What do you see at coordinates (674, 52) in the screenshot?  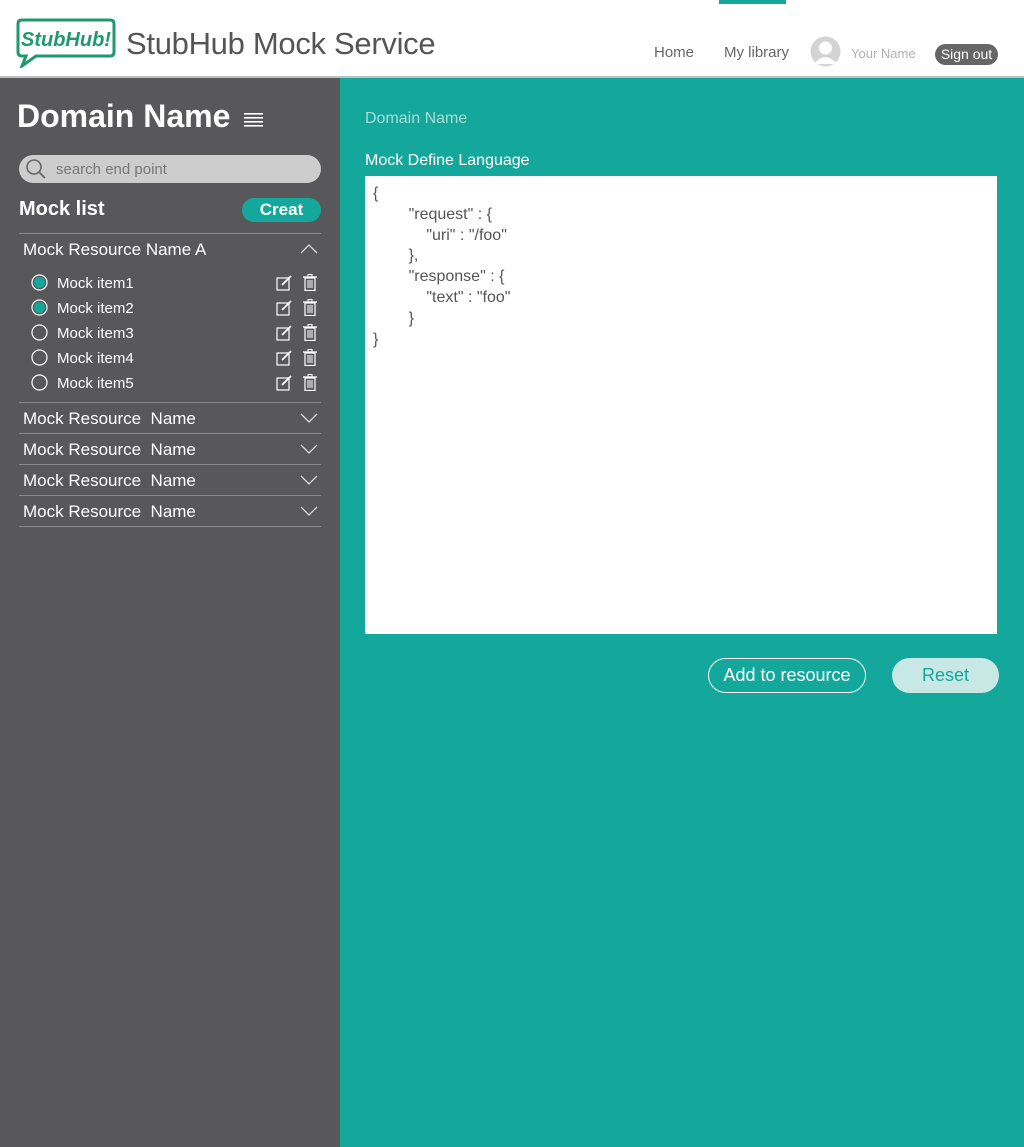 I see `nav-home-link: Home` at bounding box center [674, 52].